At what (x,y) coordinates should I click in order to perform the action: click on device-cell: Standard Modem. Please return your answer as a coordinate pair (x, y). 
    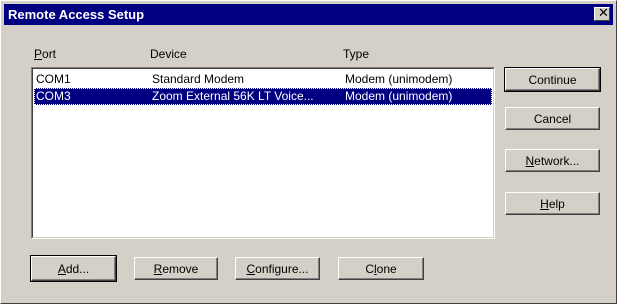
    Looking at the image, I should click on (198, 79).